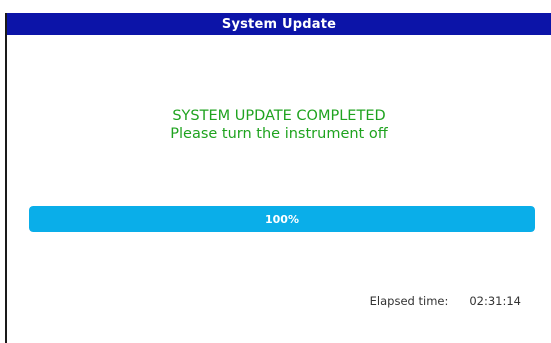  What do you see at coordinates (495, 301) in the screenshot?
I see `elapsed-time-value: 02:31:14` at bounding box center [495, 301].